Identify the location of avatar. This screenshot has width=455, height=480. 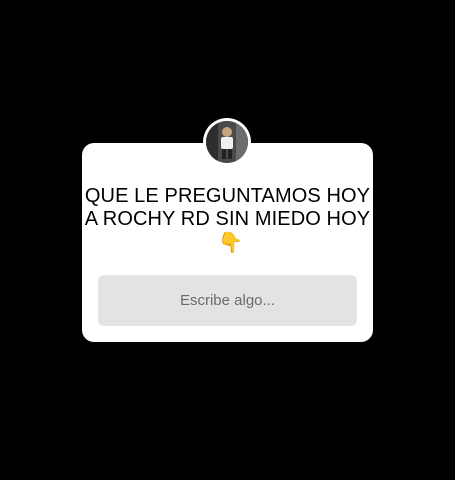
(227, 142).